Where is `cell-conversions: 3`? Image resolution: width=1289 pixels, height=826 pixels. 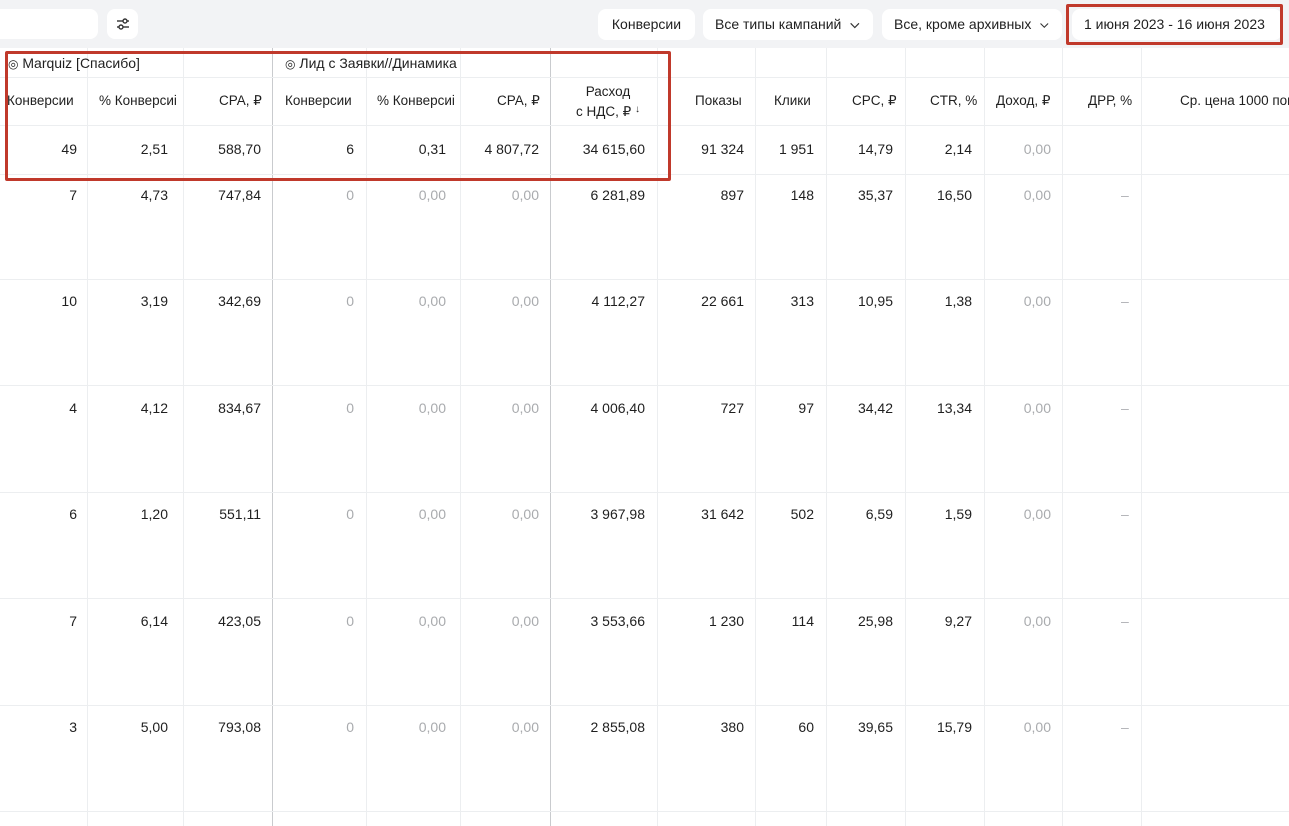
cell-conversions: 3 is located at coordinates (73, 727).